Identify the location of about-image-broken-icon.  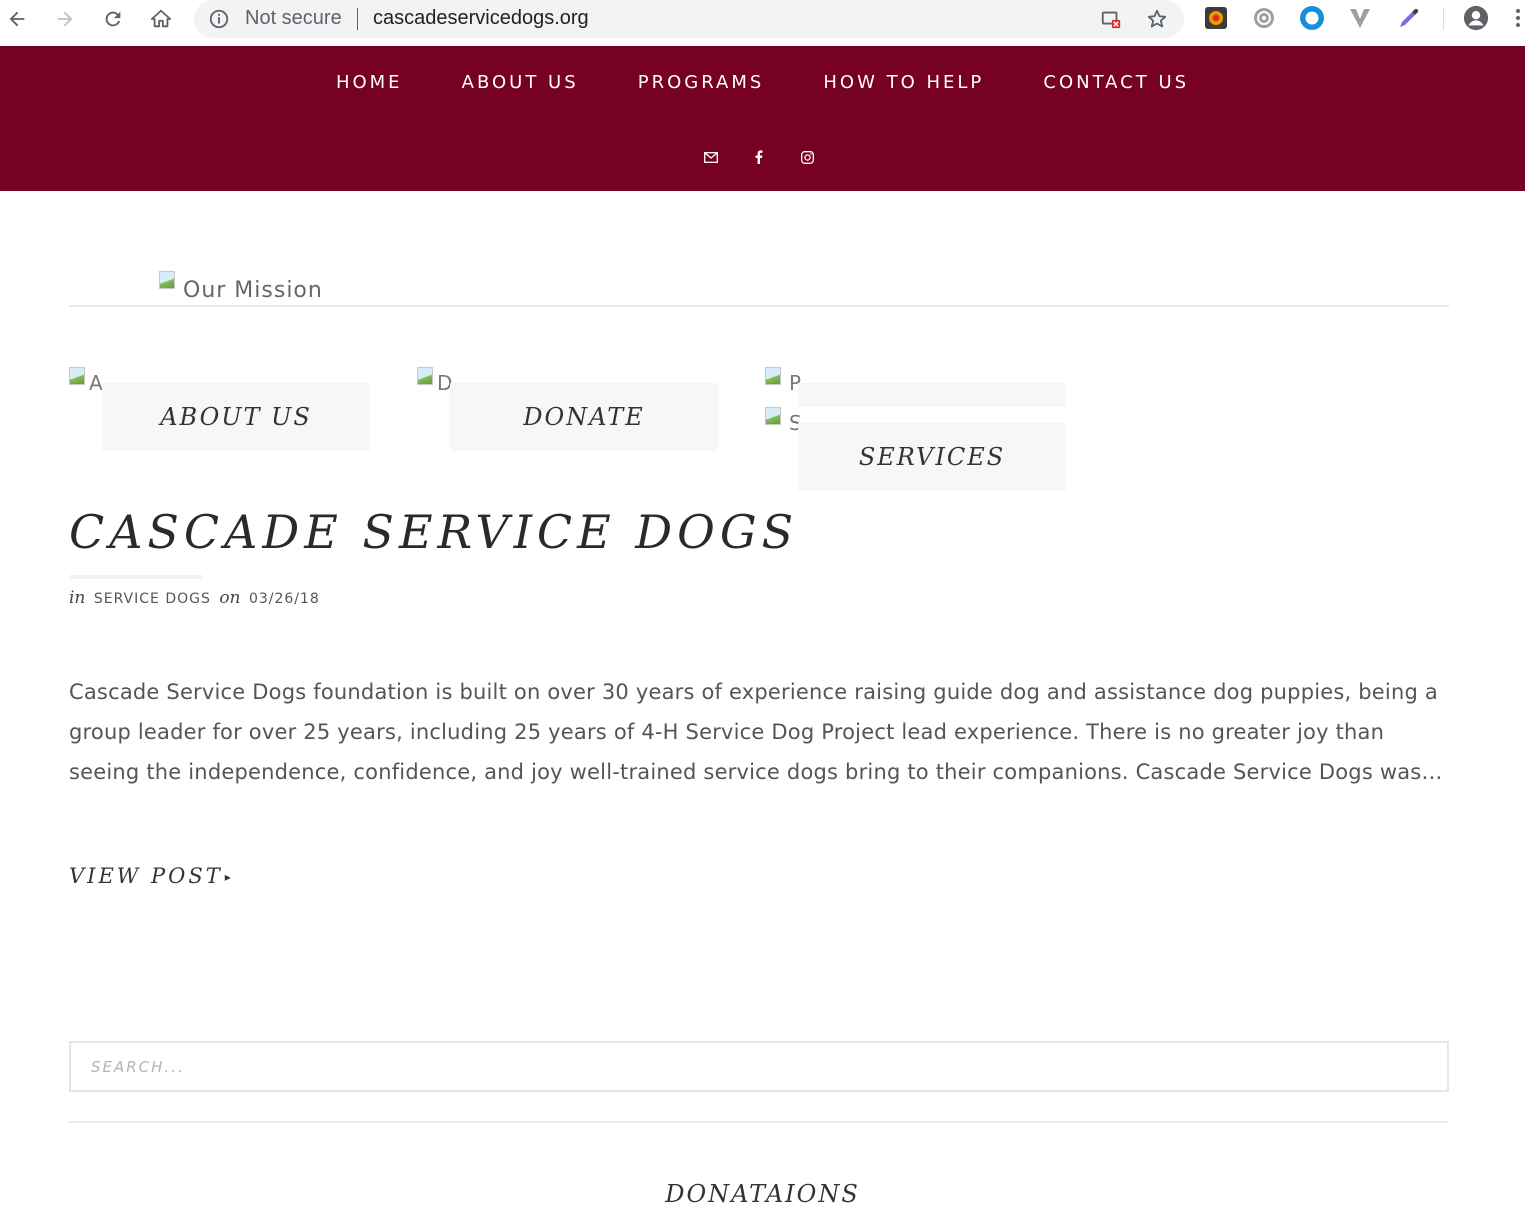
(77, 376).